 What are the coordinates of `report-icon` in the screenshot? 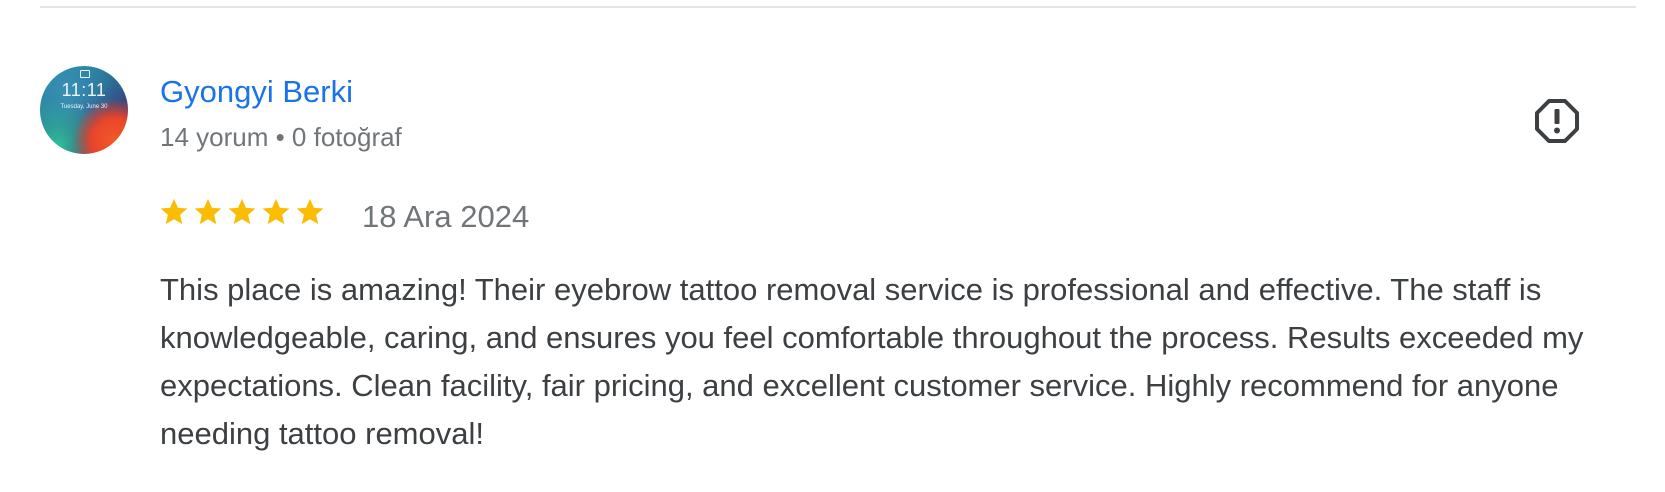 It's located at (1557, 121).